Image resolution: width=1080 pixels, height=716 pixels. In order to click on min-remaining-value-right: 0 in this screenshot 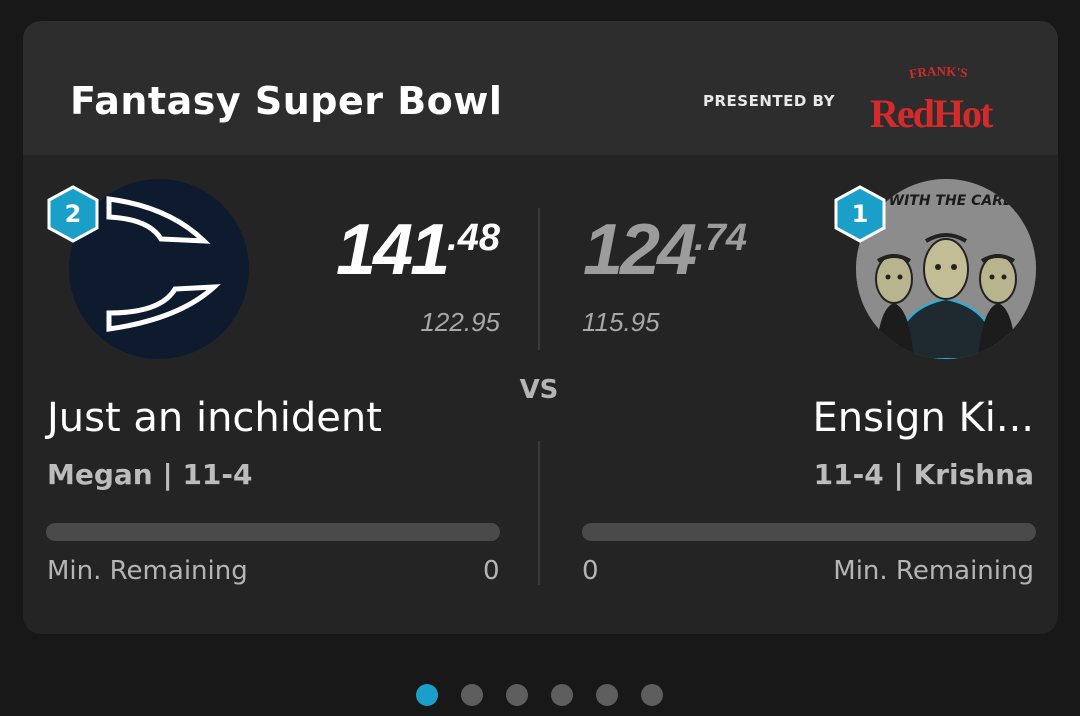, I will do `click(590, 571)`.